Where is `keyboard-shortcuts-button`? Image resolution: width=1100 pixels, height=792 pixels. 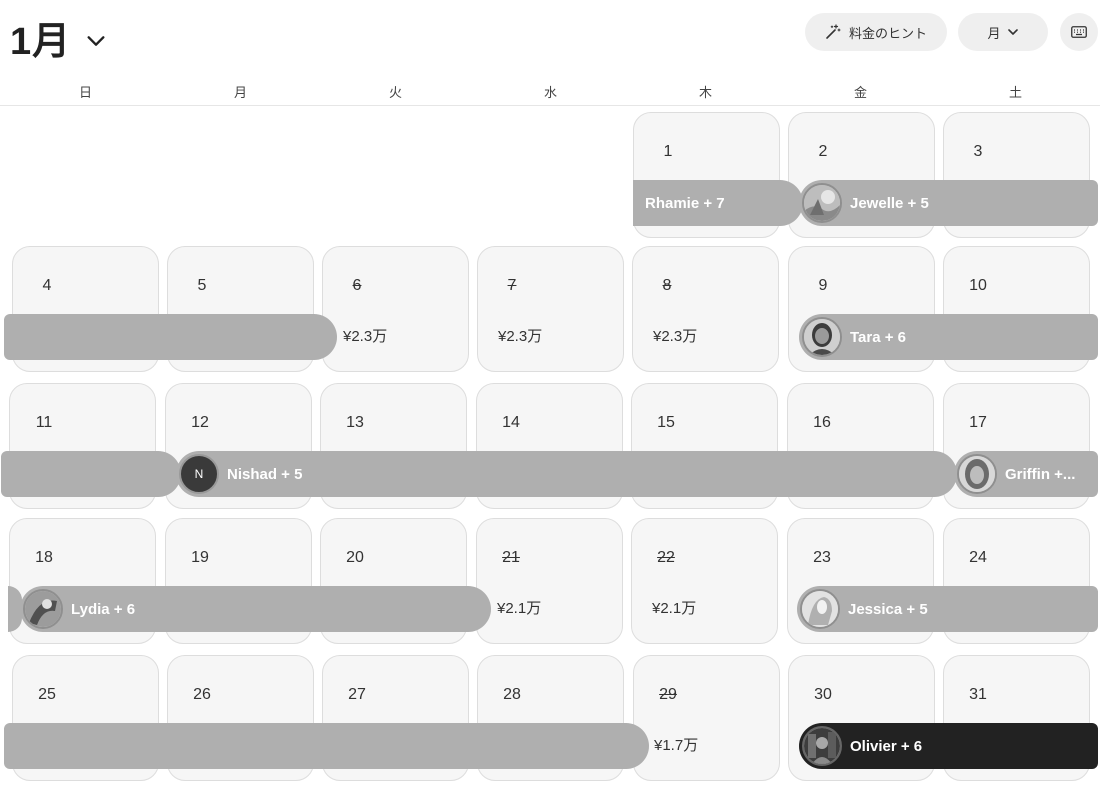 keyboard-shortcuts-button is located at coordinates (1079, 32).